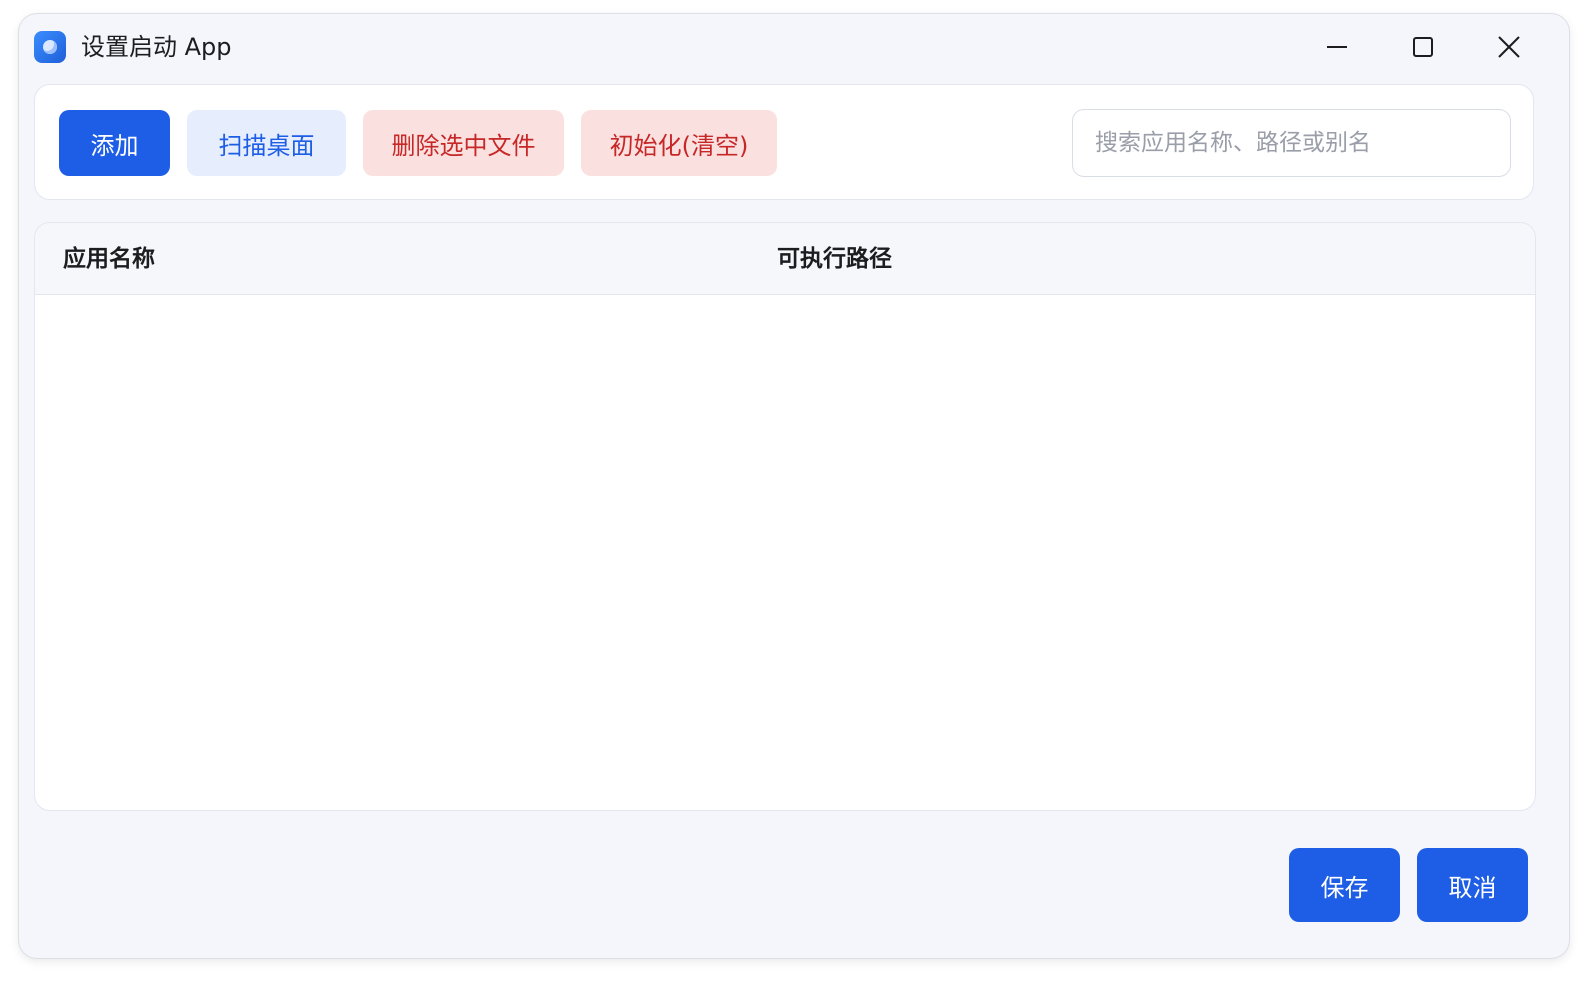 This screenshot has height=992, width=1586. I want to click on delete-selected-button: 删除选中文件, so click(463, 143).